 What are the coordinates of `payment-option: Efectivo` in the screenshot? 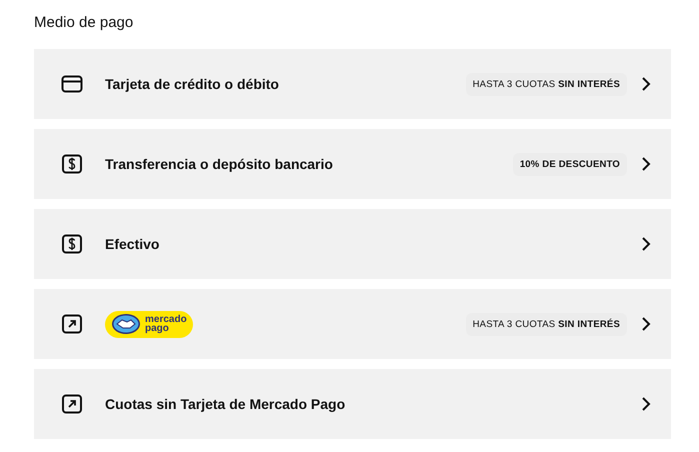 It's located at (352, 244).